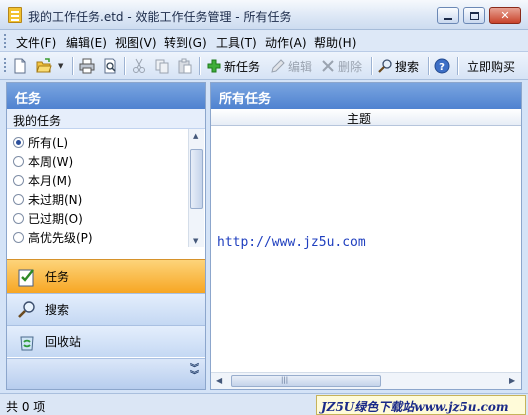  Describe the element at coordinates (55, 199) in the screenshot. I see `filter-not-overdue-label: 未过期(N)` at that location.